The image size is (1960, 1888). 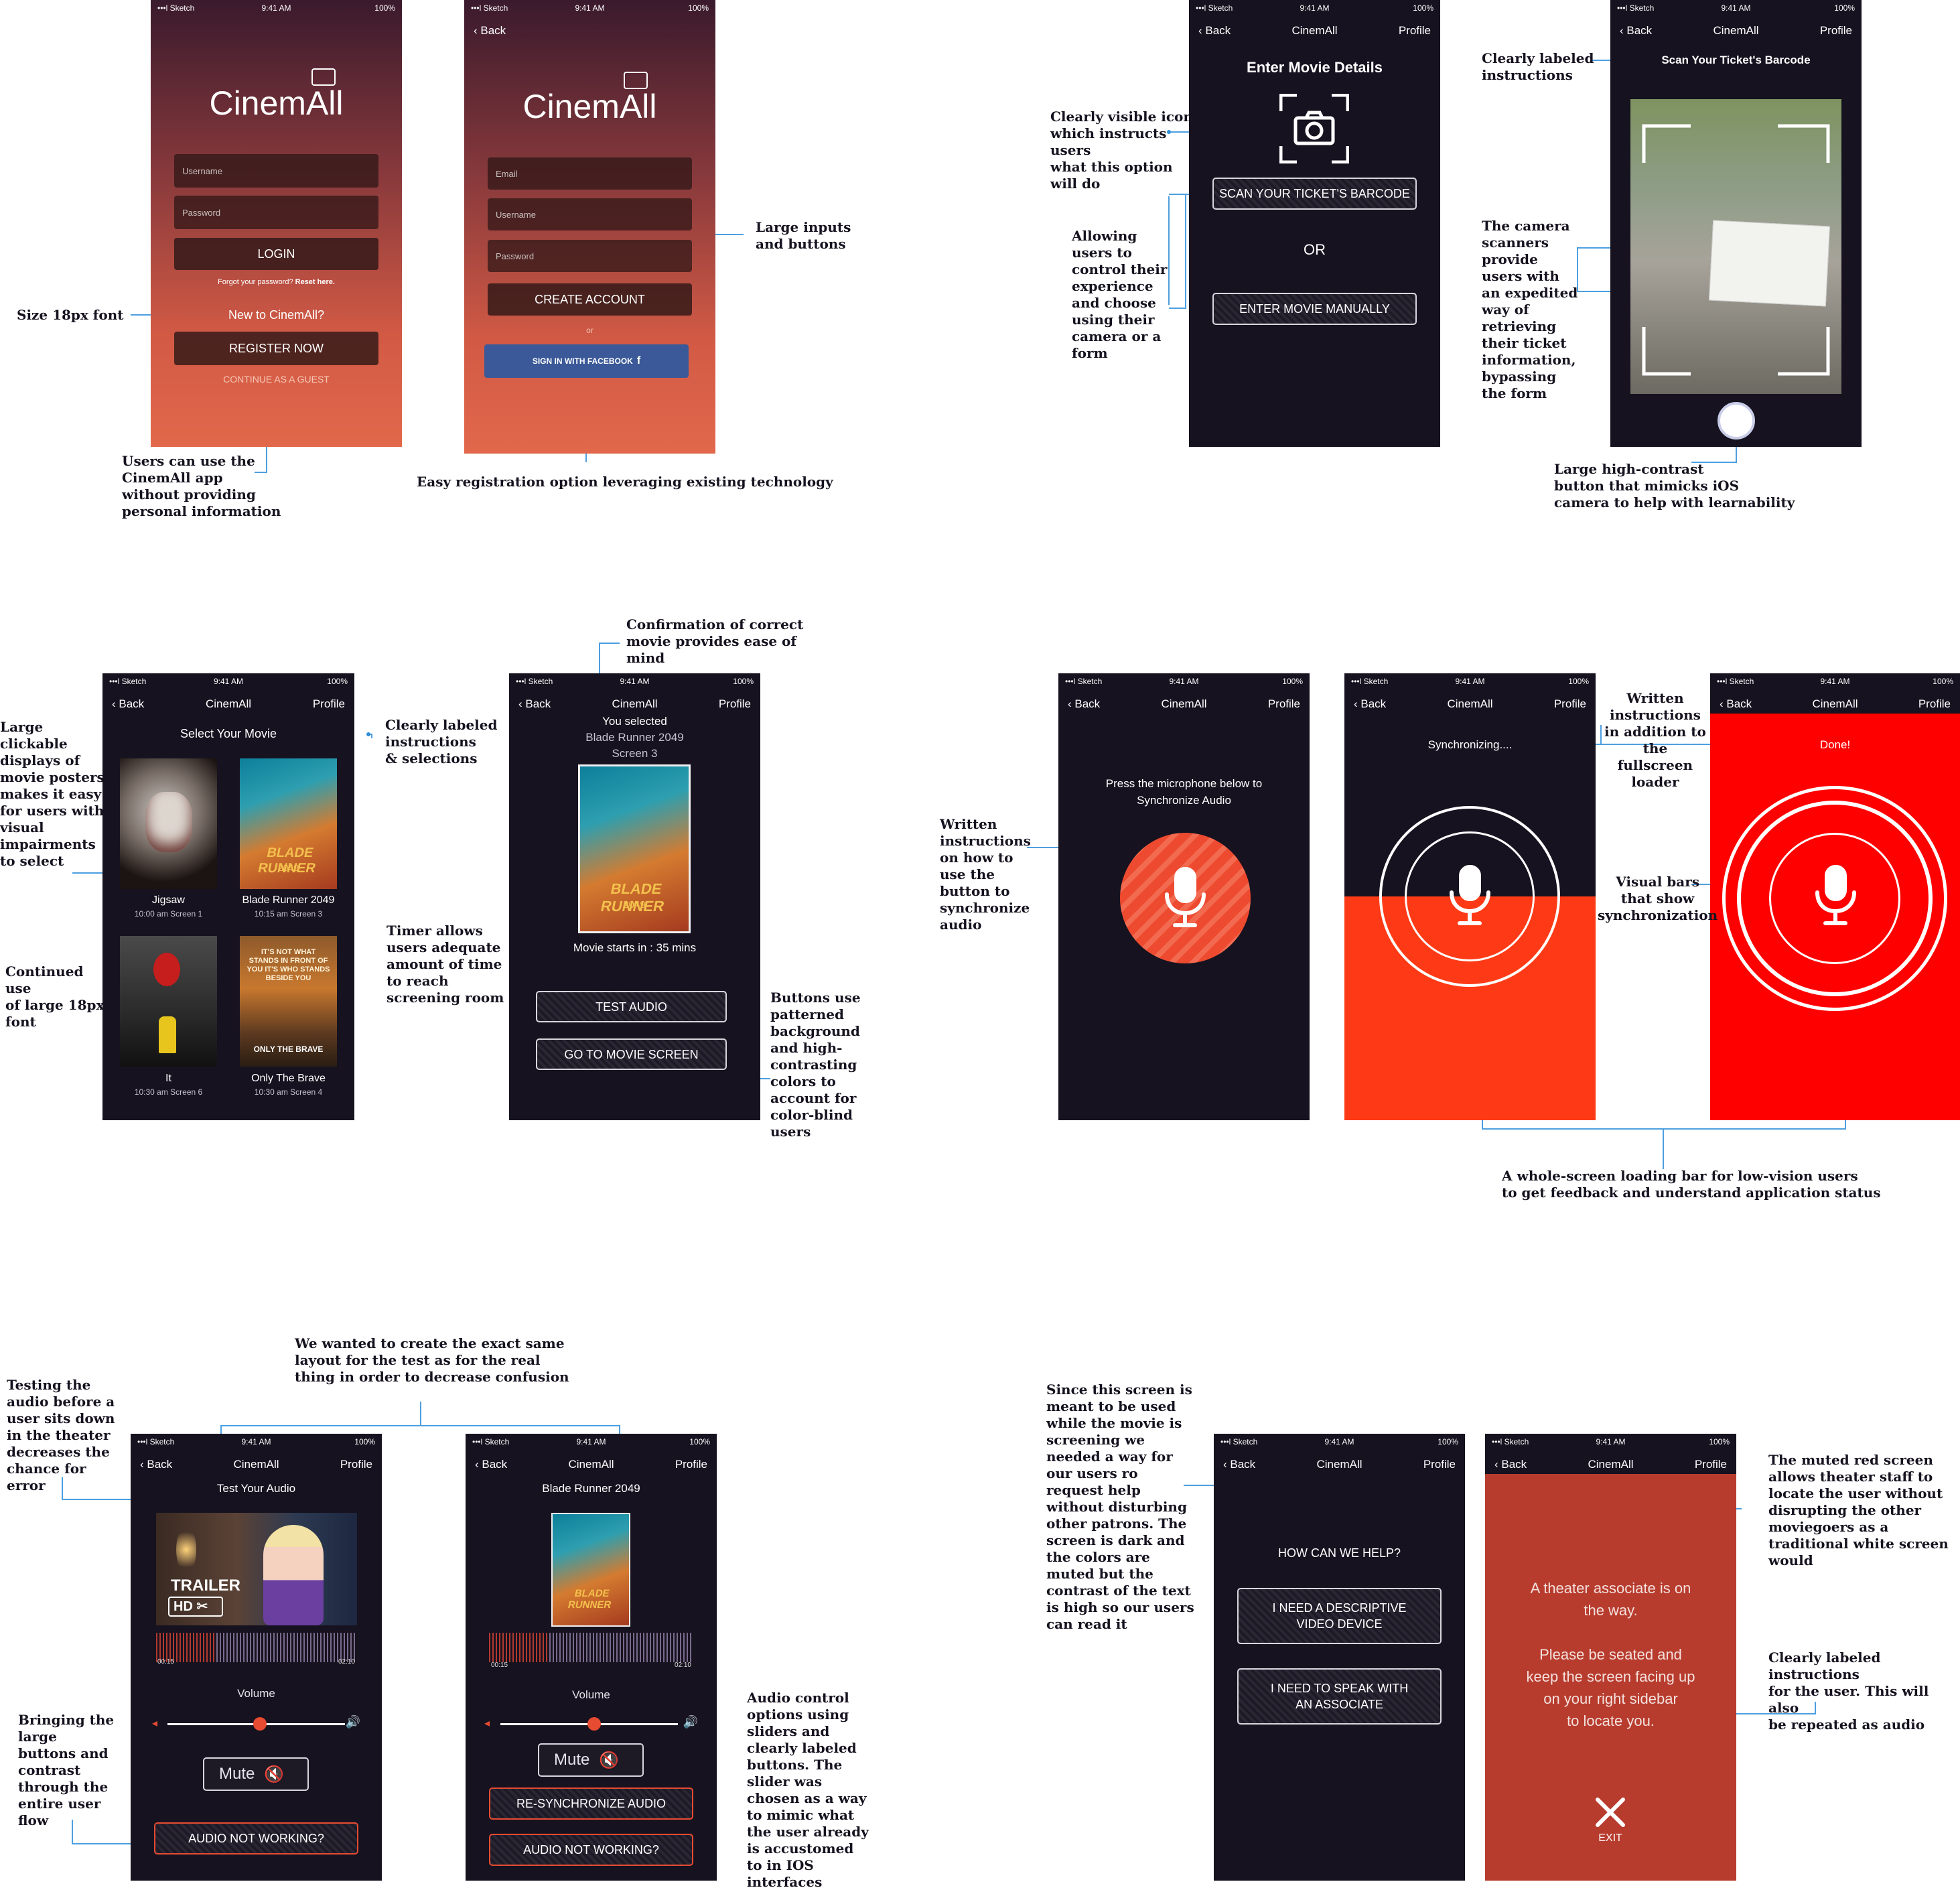 What do you see at coordinates (1611, 1698) in the screenshot?
I see `seating-instructions: on your right sidebar` at bounding box center [1611, 1698].